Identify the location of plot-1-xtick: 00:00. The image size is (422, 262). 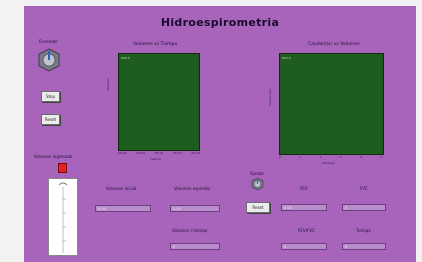
(122, 153).